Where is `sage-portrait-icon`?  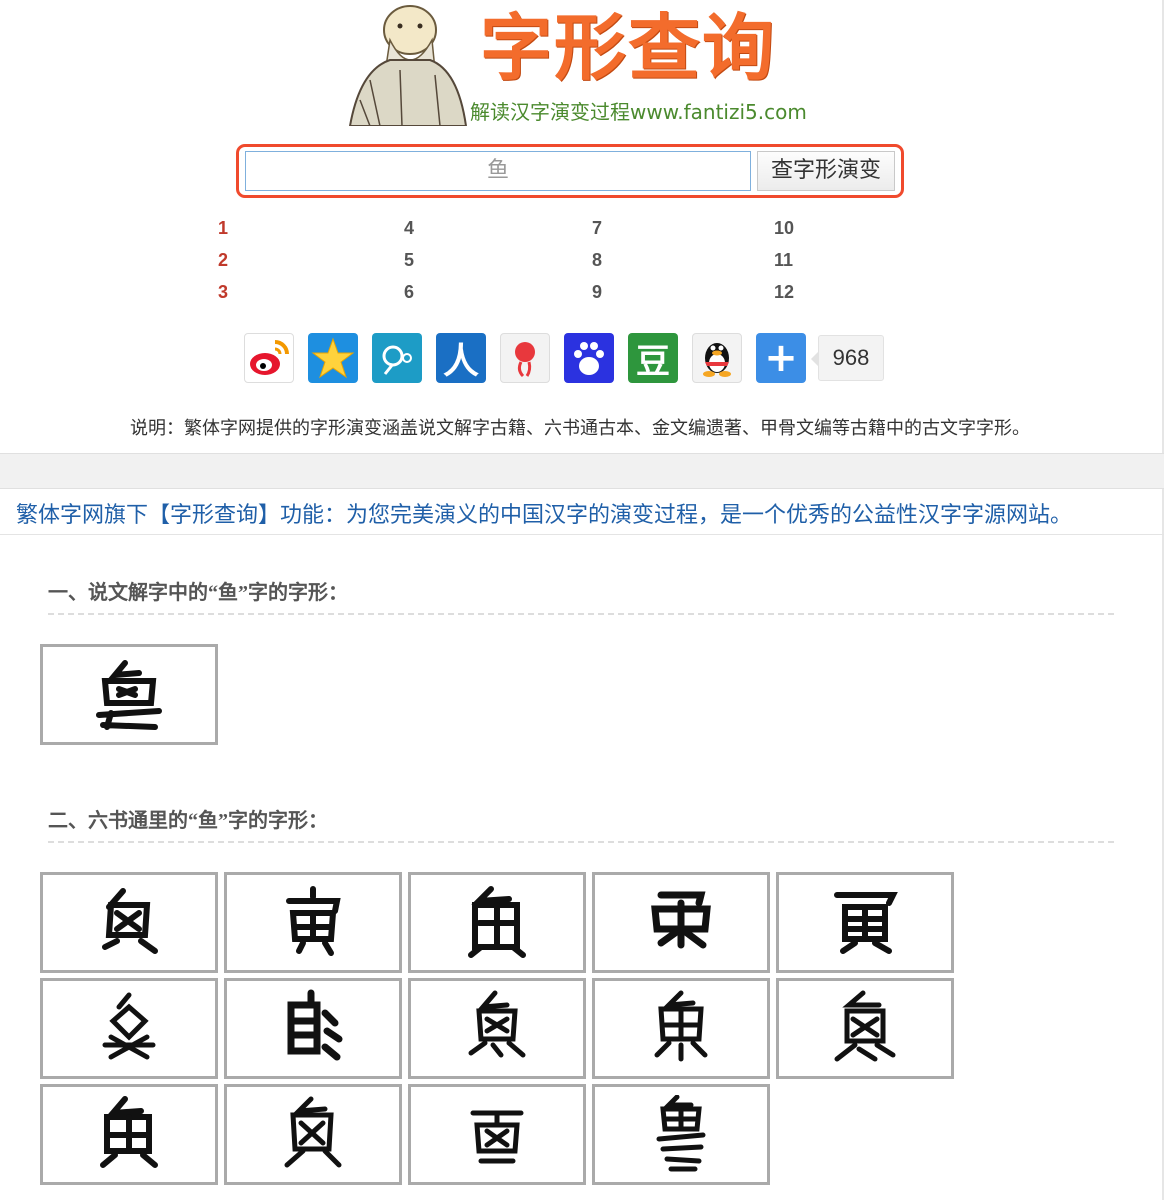 sage-portrait-icon is located at coordinates (405, 63).